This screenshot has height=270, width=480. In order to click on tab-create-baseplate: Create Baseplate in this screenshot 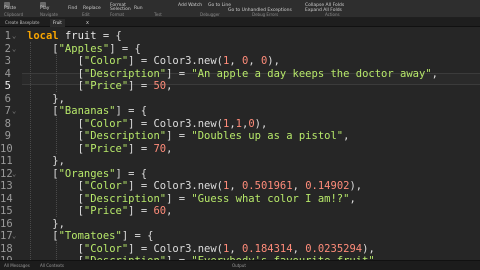, I will do `click(22, 23)`.